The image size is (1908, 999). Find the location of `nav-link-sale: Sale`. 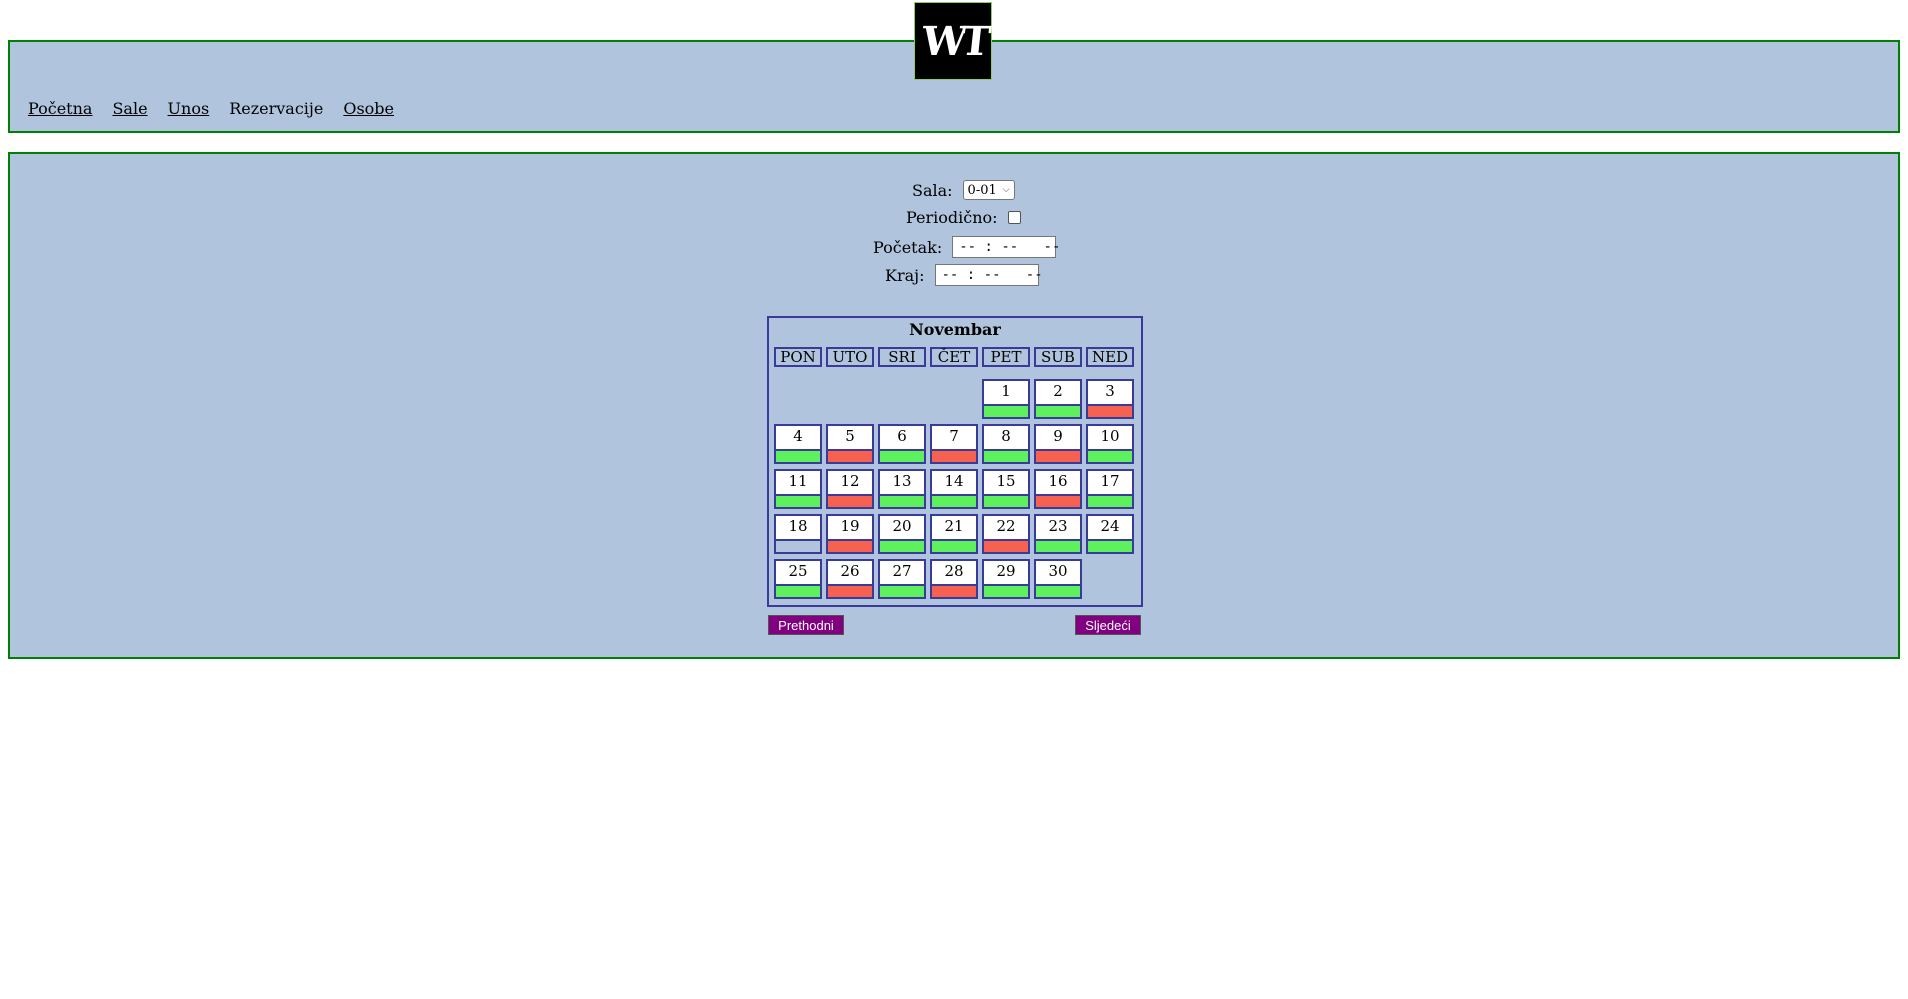

nav-link-sale: Sale is located at coordinates (129, 108).